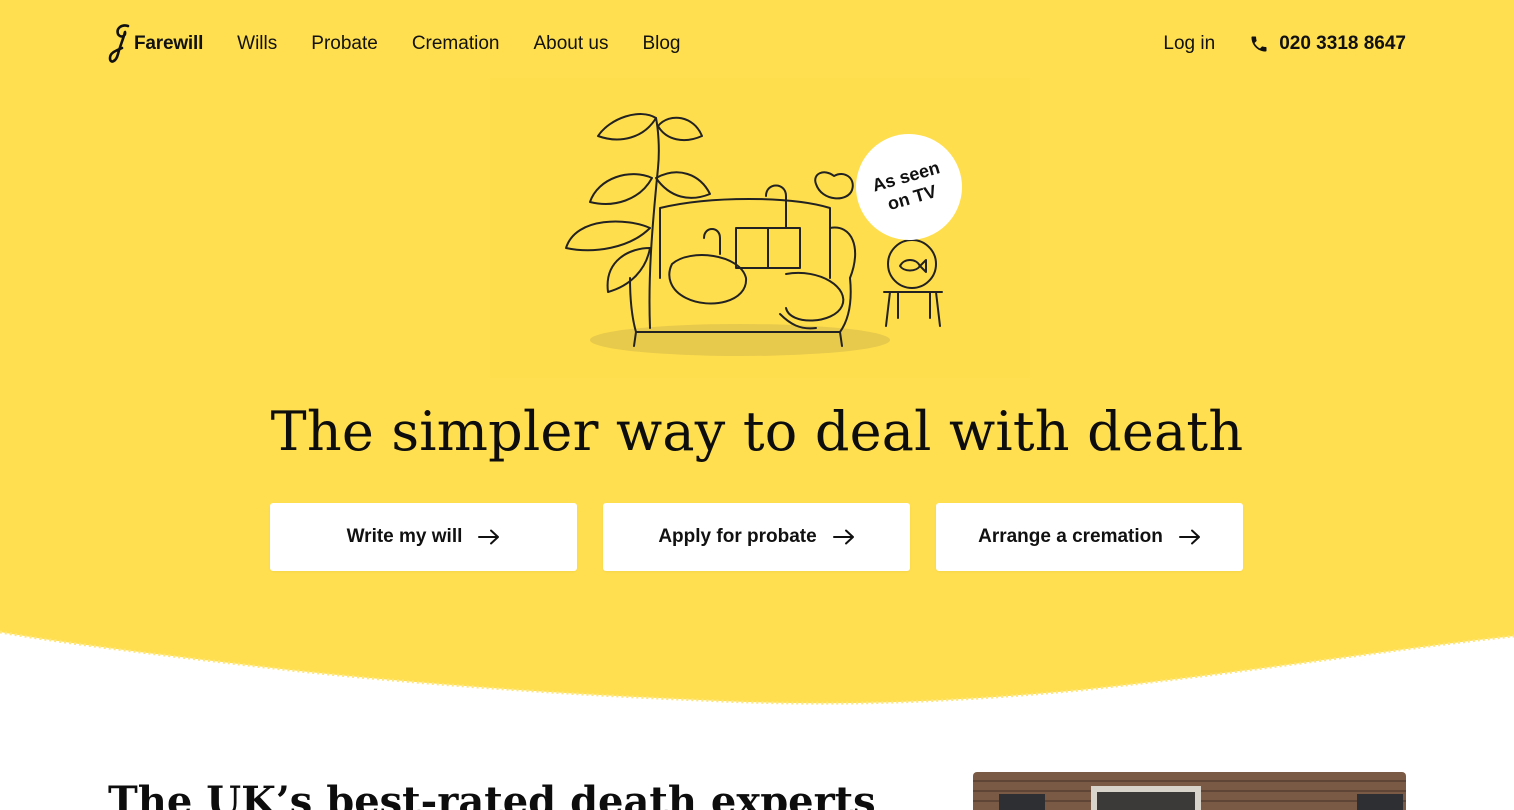 The height and width of the screenshot is (810, 1514). Describe the element at coordinates (1259, 44) in the screenshot. I see `phone-icon` at that location.